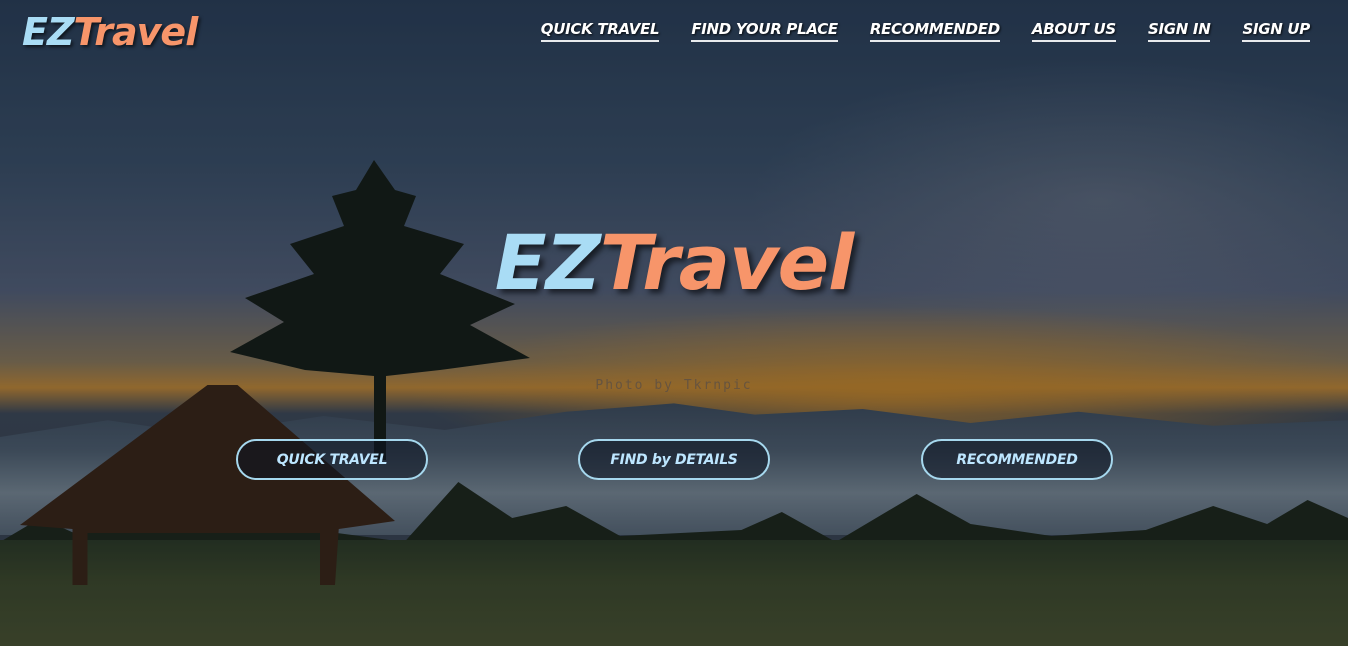 Image resolution: width=1348 pixels, height=646 pixels. Describe the element at coordinates (674, 385) in the screenshot. I see `photo-credit: Photo by Tkrnpic` at that location.